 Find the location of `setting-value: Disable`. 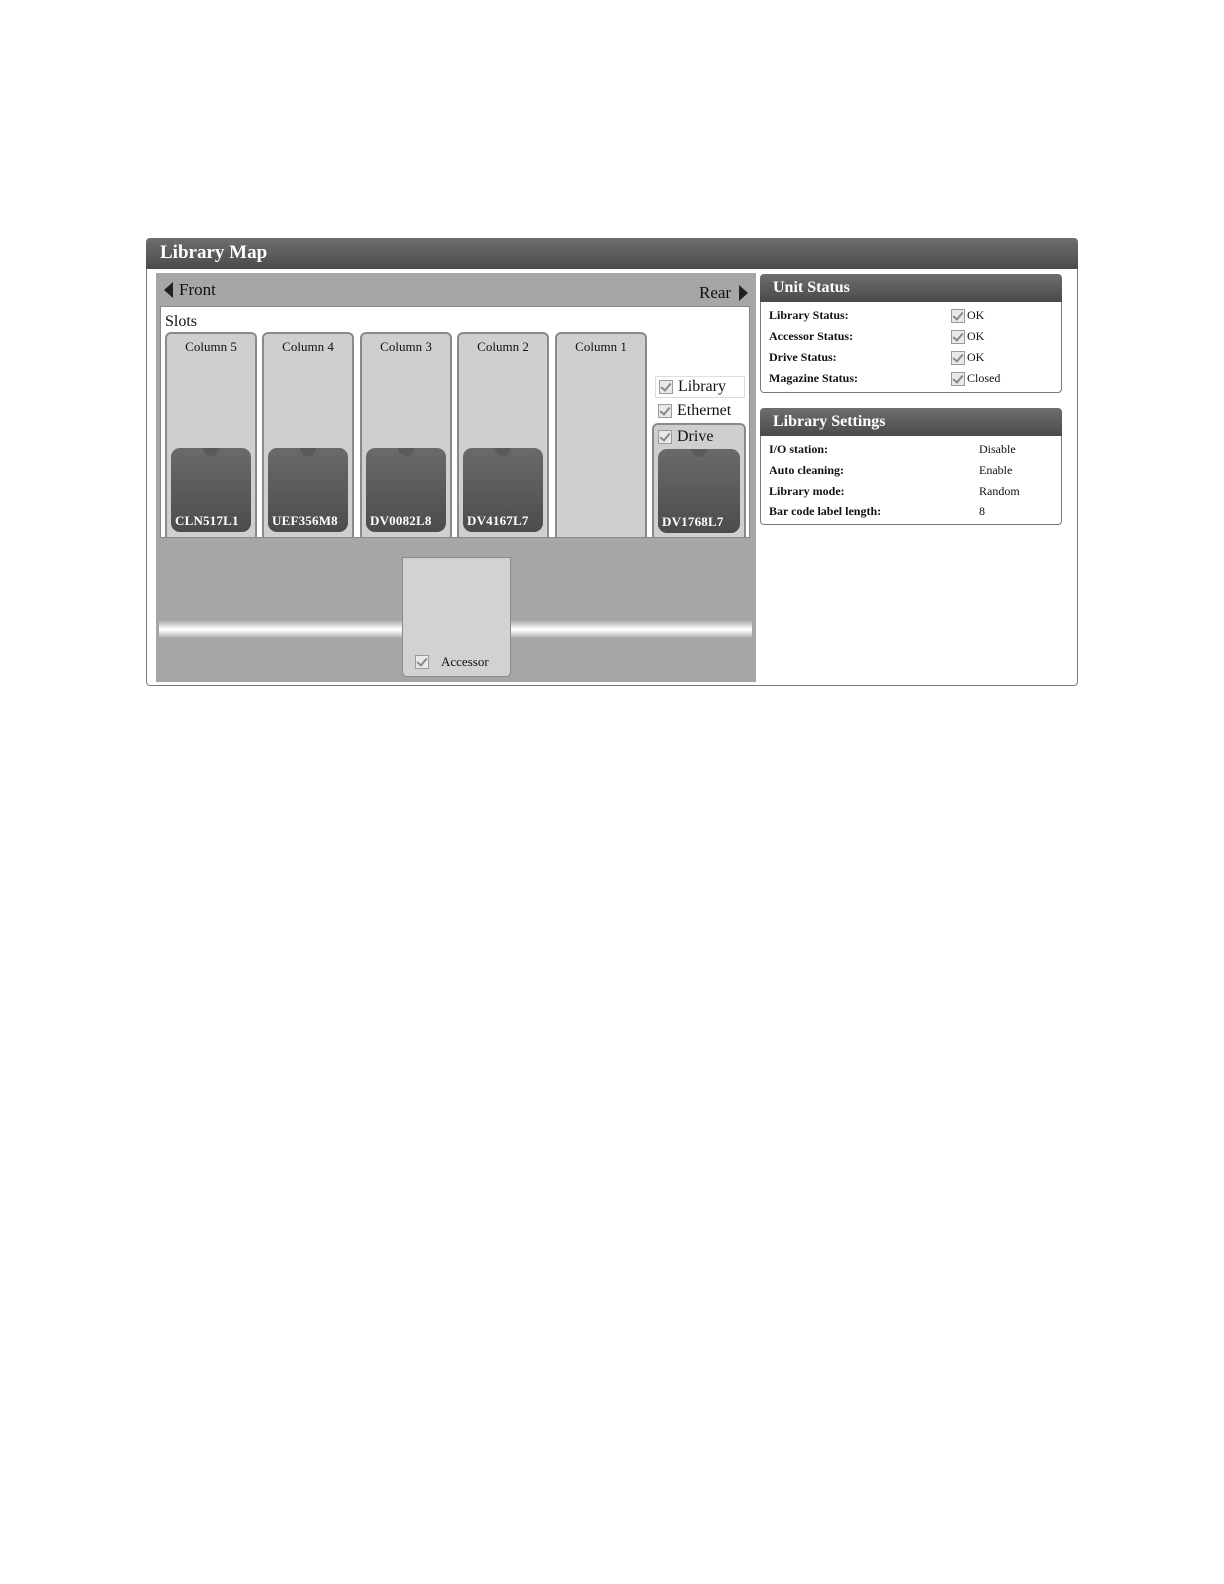

setting-value: Disable is located at coordinates (997, 449).